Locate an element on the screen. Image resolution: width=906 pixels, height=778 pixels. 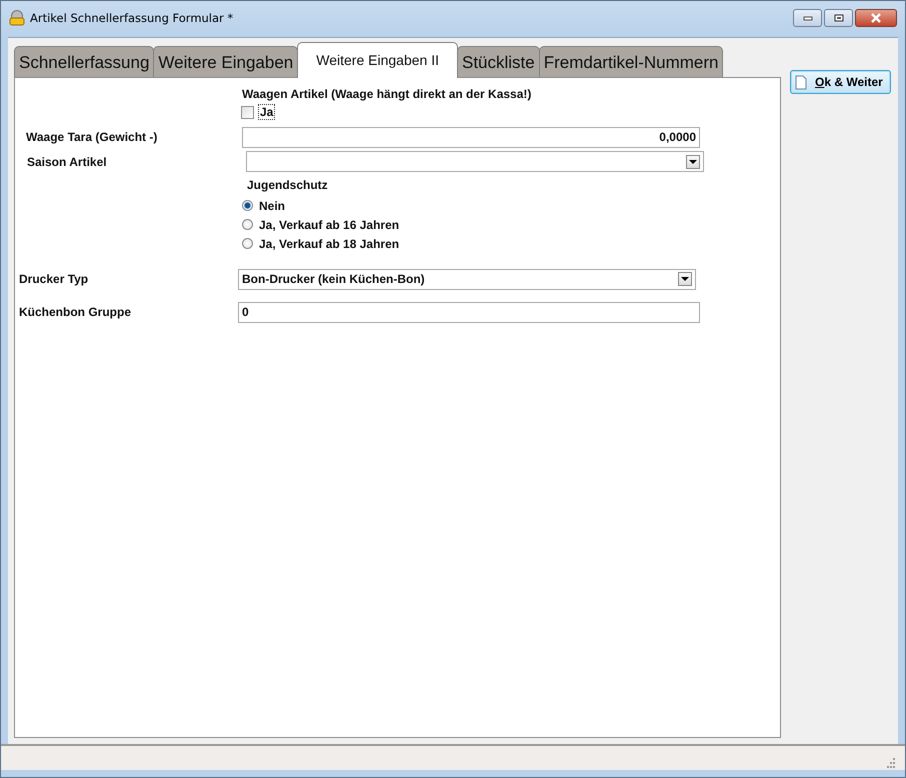
maximize-button is located at coordinates (838, 18).